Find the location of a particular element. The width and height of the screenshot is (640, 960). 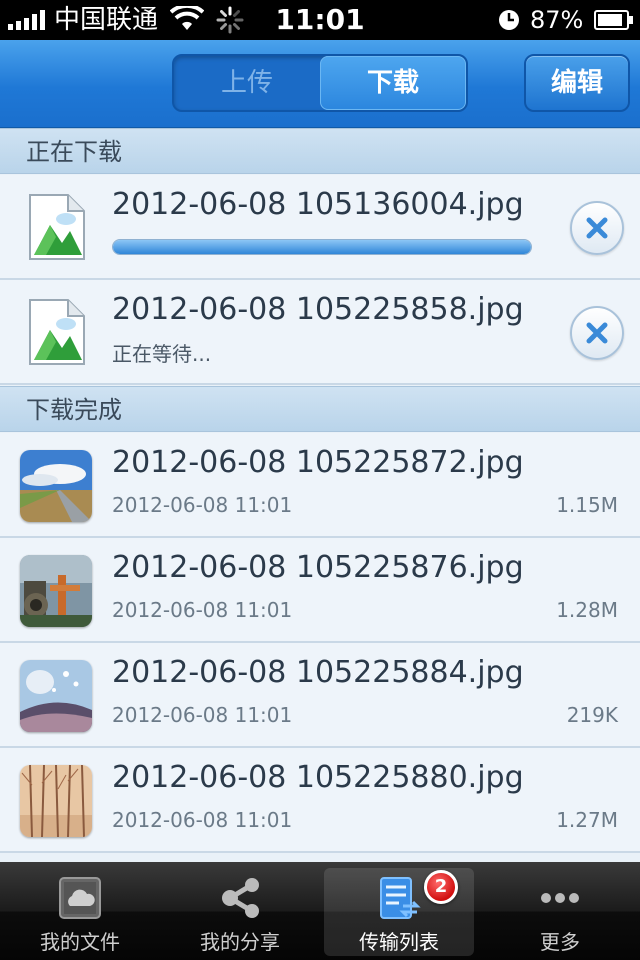

dandelion-photo-thumbnail is located at coordinates (56, 696).